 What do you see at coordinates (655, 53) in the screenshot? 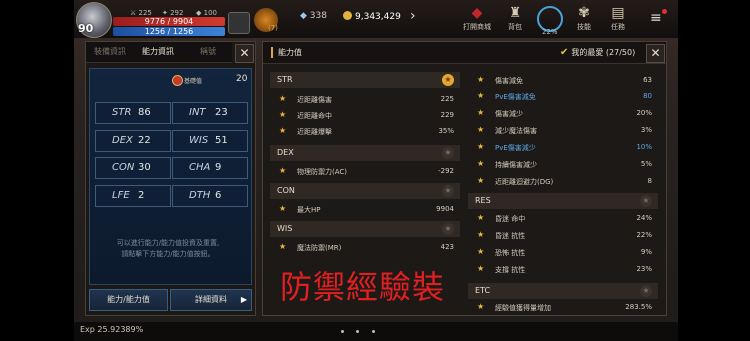
I see `right-panel-close-button: ✕` at bounding box center [655, 53].